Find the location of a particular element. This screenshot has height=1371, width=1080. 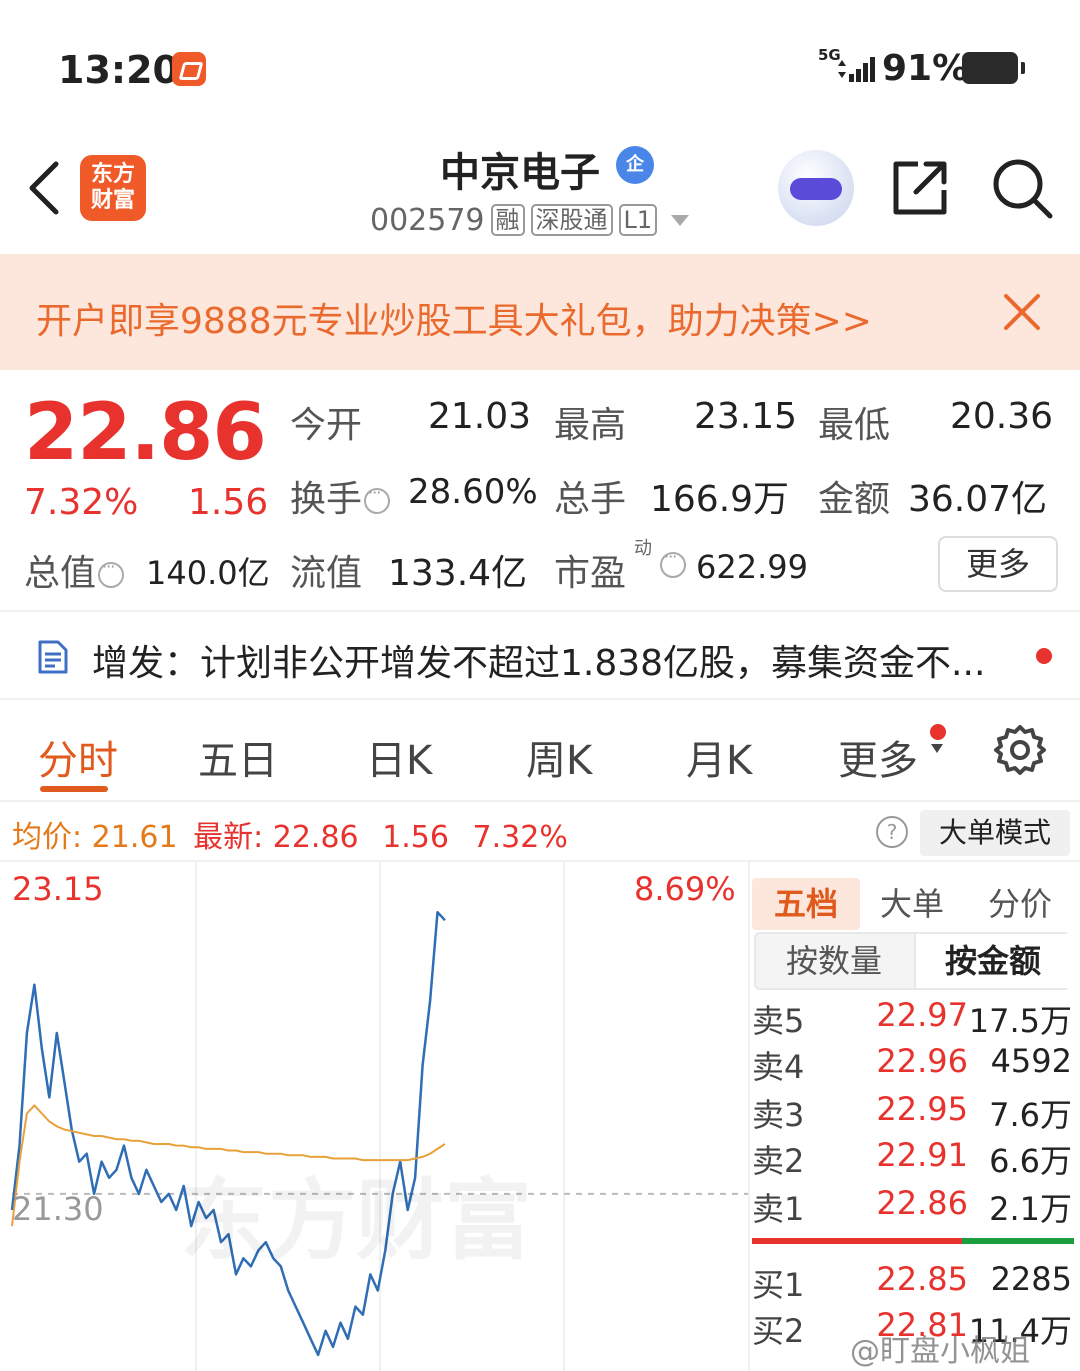

document-icon is located at coordinates (53, 657).